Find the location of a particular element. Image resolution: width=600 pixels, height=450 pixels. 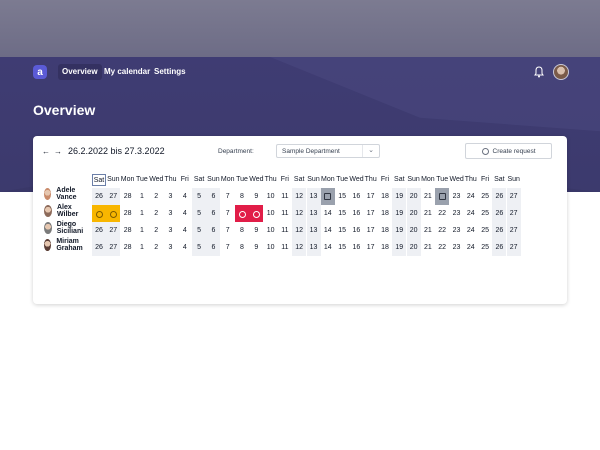

bell-icon is located at coordinates (539, 72).